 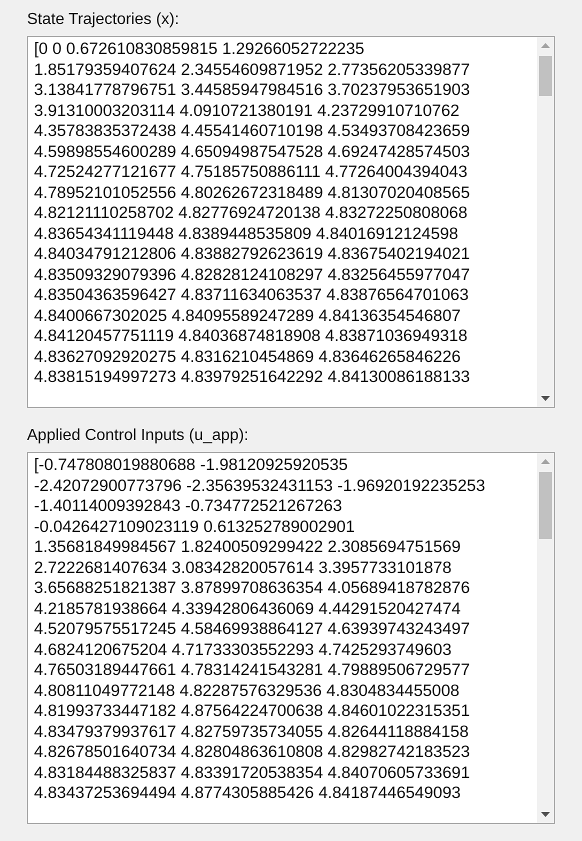 What do you see at coordinates (103, 20) in the screenshot?
I see `field-label: State Trajectories (x):` at bounding box center [103, 20].